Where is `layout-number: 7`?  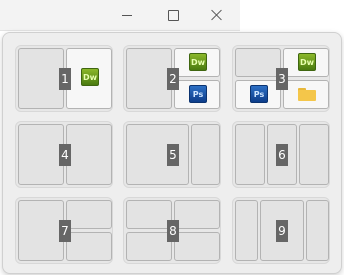 layout-number: 7 is located at coordinates (65, 231).